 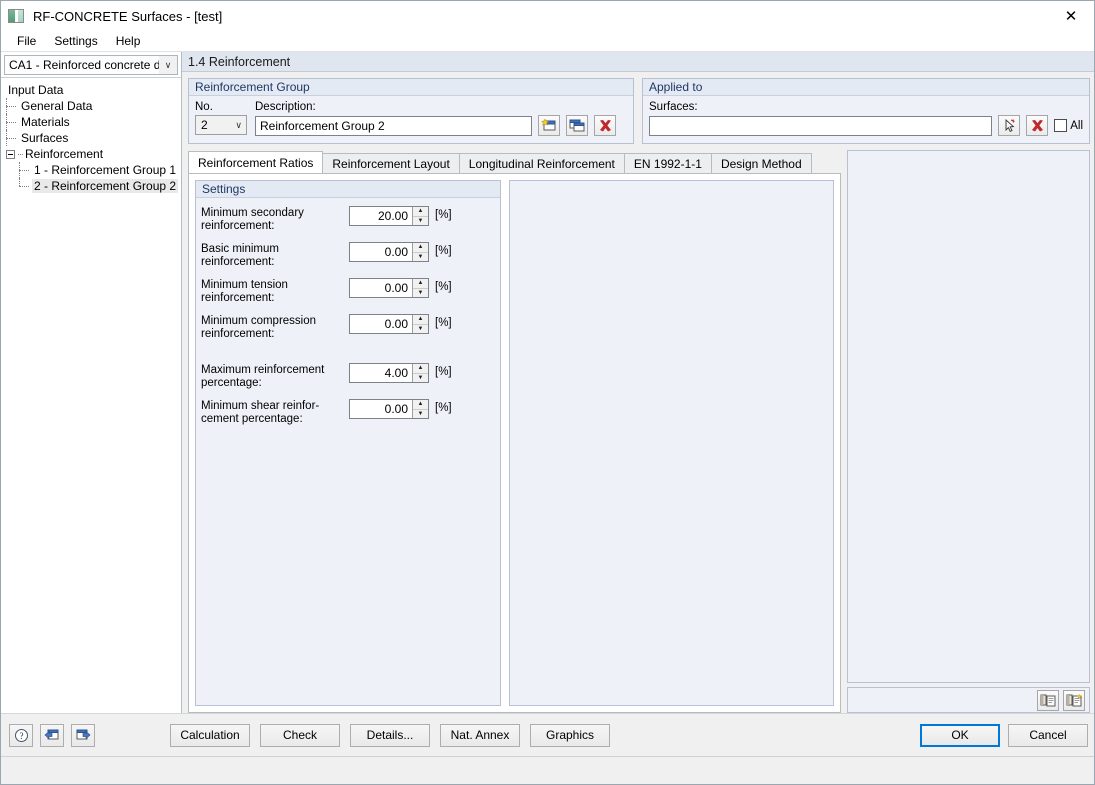 I want to click on document-detail-icon, so click(x=1074, y=700).